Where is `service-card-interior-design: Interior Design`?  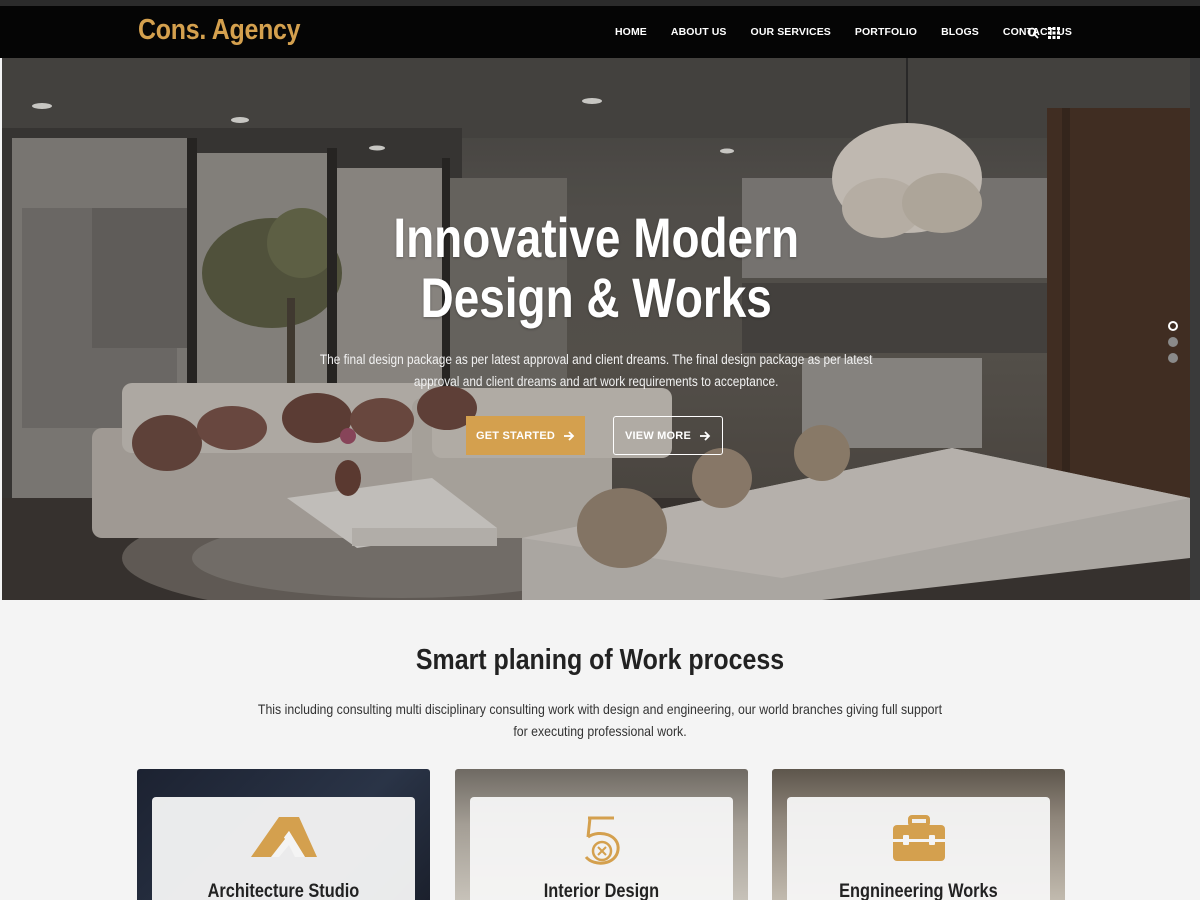
service-card-interior-design: Interior Design is located at coordinates (601, 834).